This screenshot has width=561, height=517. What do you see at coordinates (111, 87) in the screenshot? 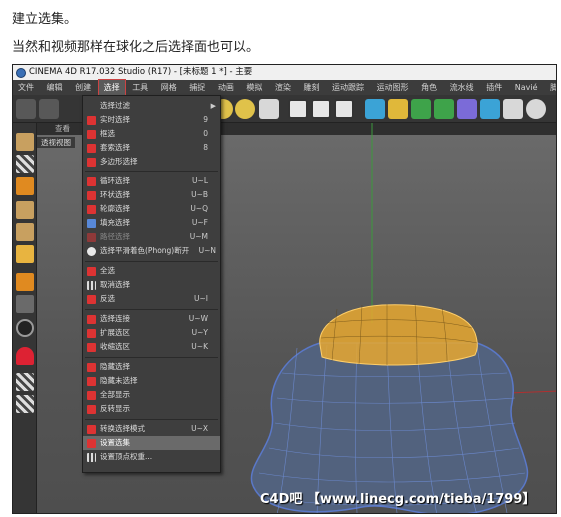
I see `menu-select: 选择` at bounding box center [111, 87].